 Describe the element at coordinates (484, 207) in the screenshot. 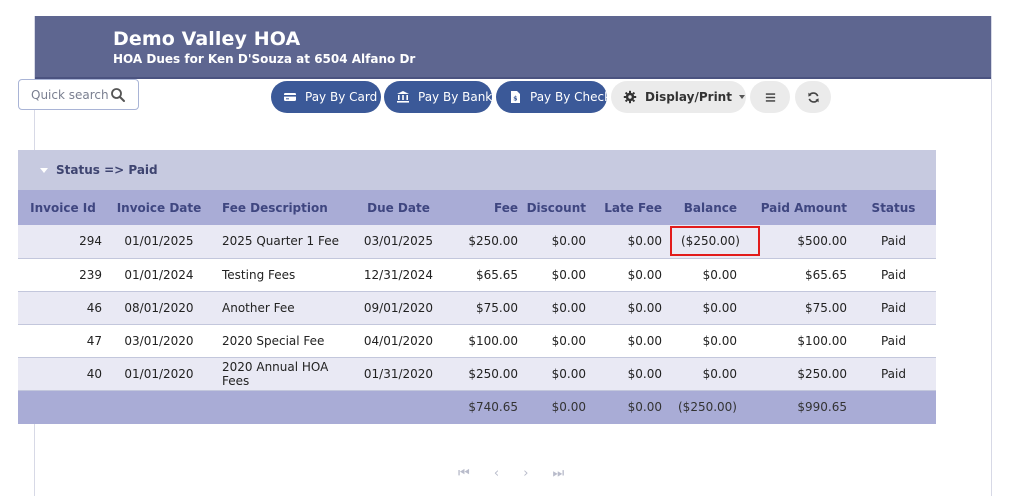

I see `col-header-fee: Fee` at that location.